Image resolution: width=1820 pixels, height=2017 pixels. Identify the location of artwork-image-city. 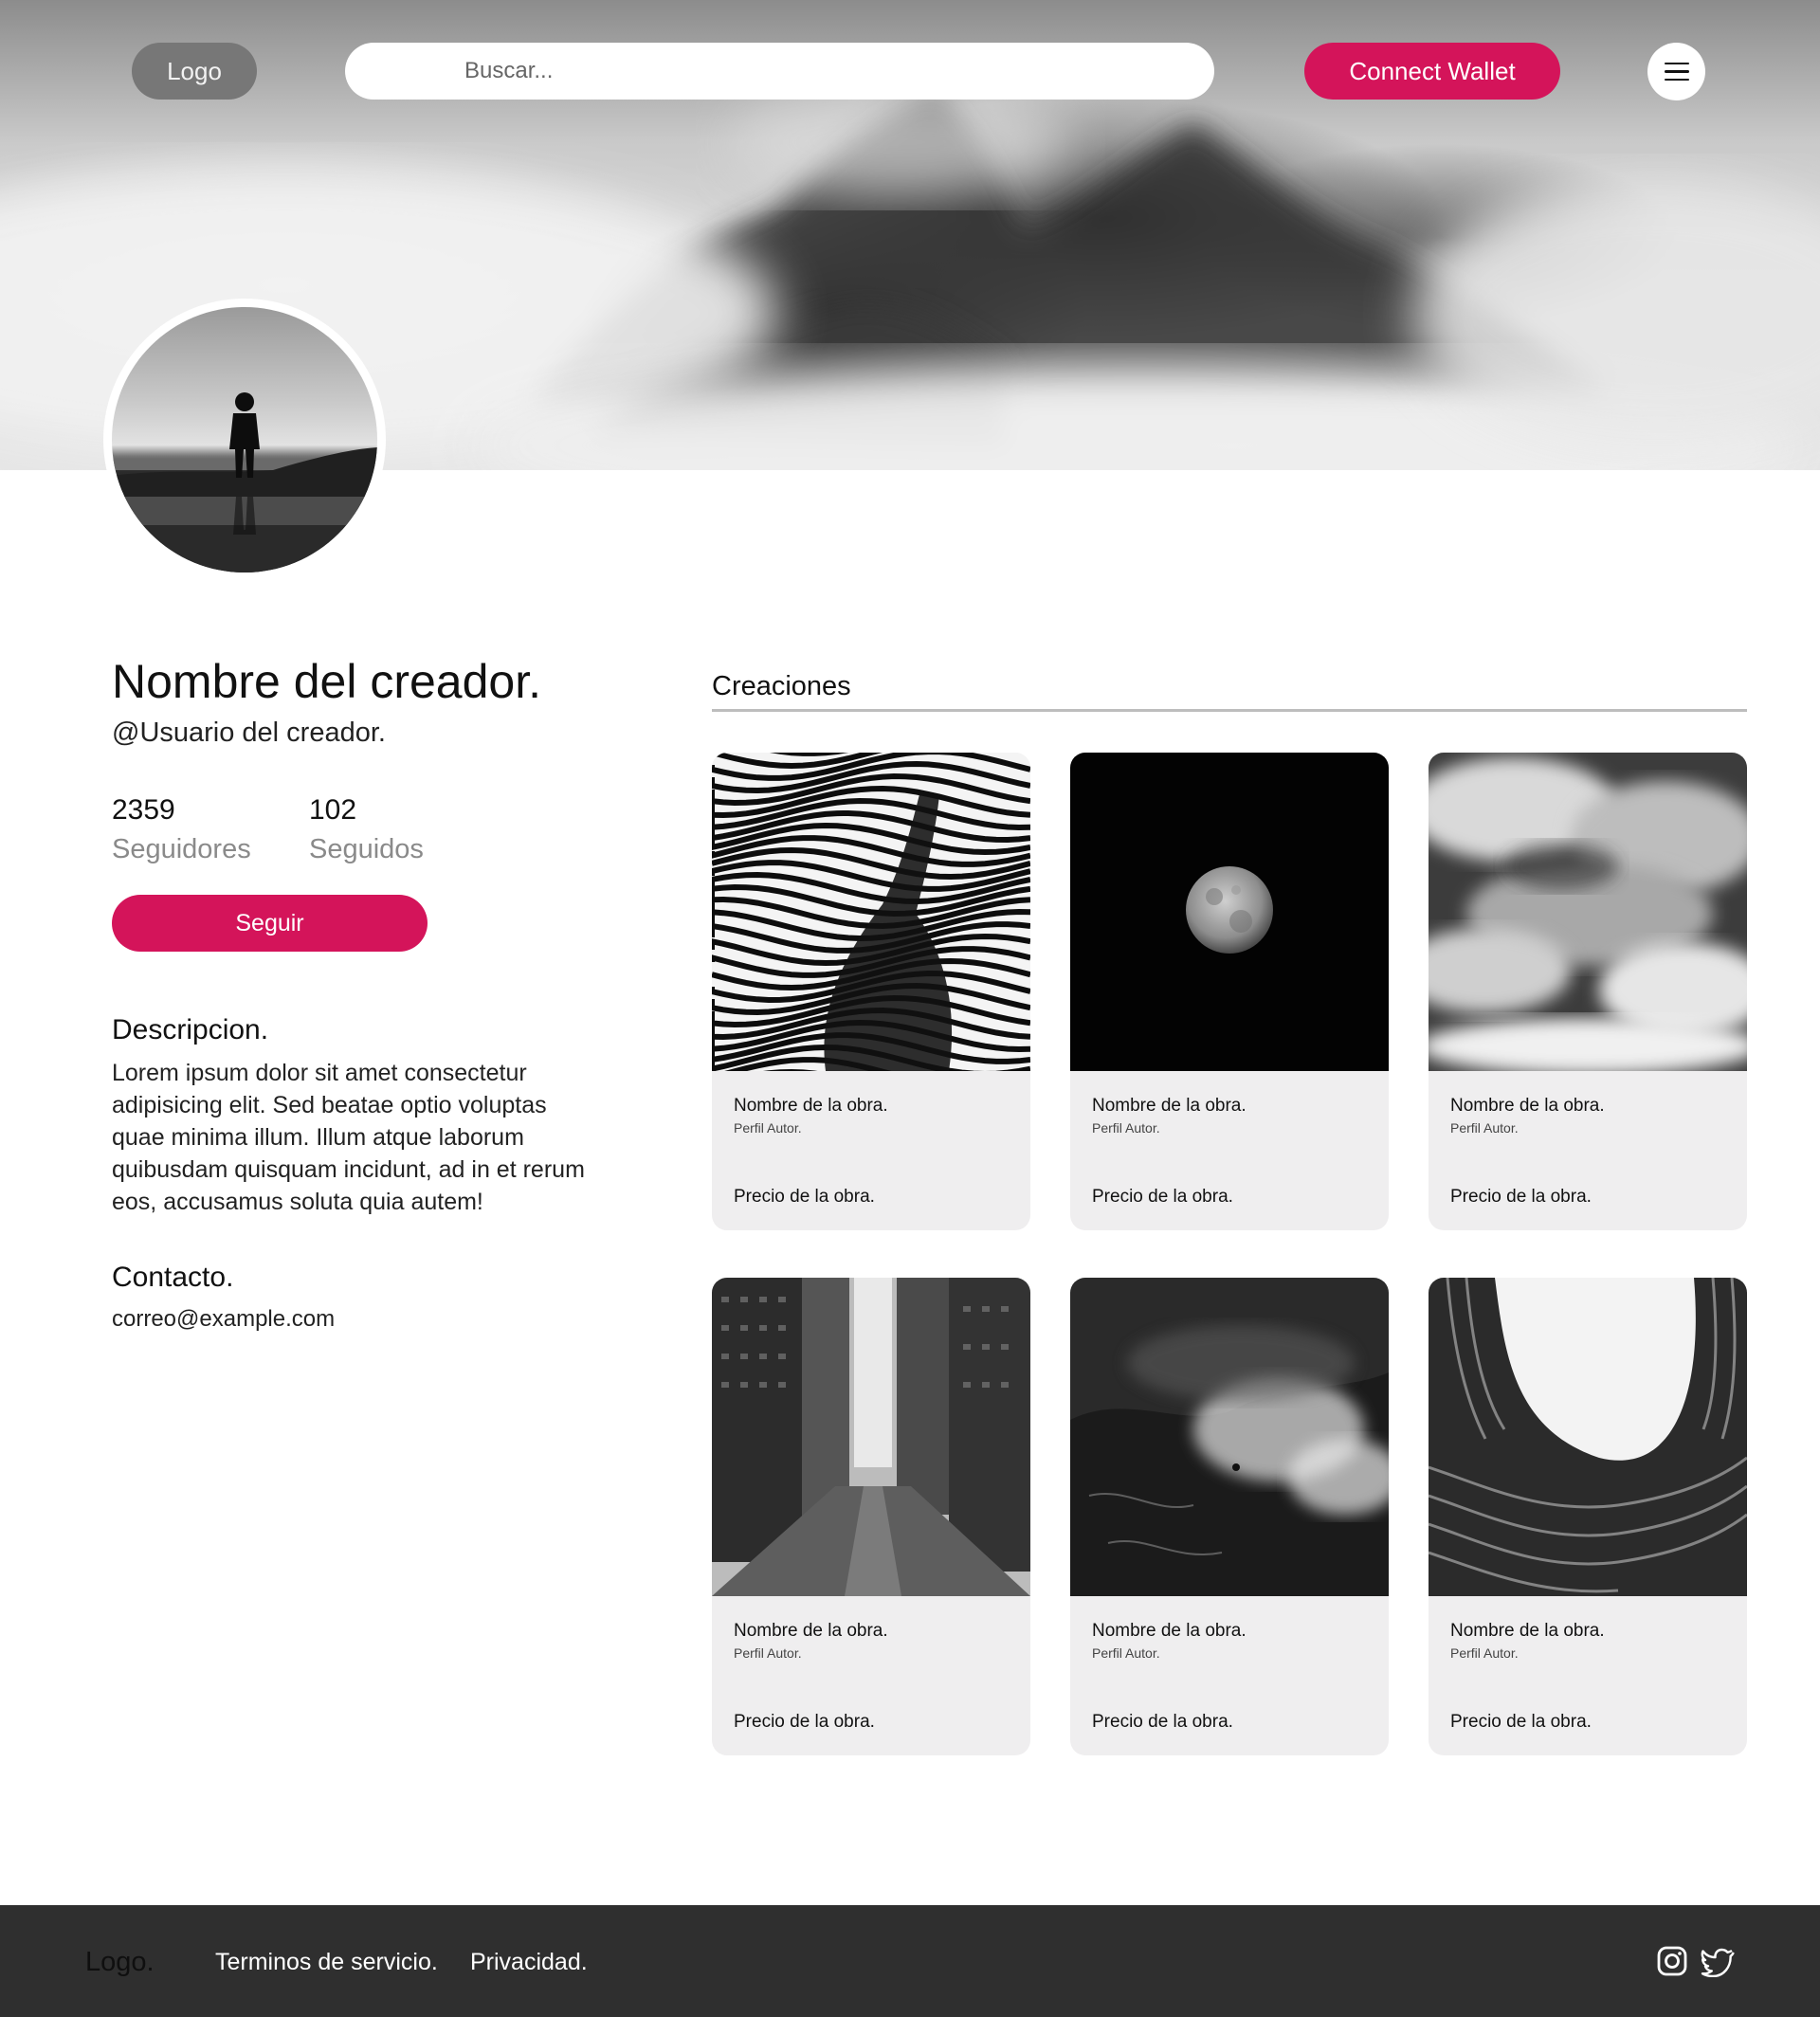
(871, 1437).